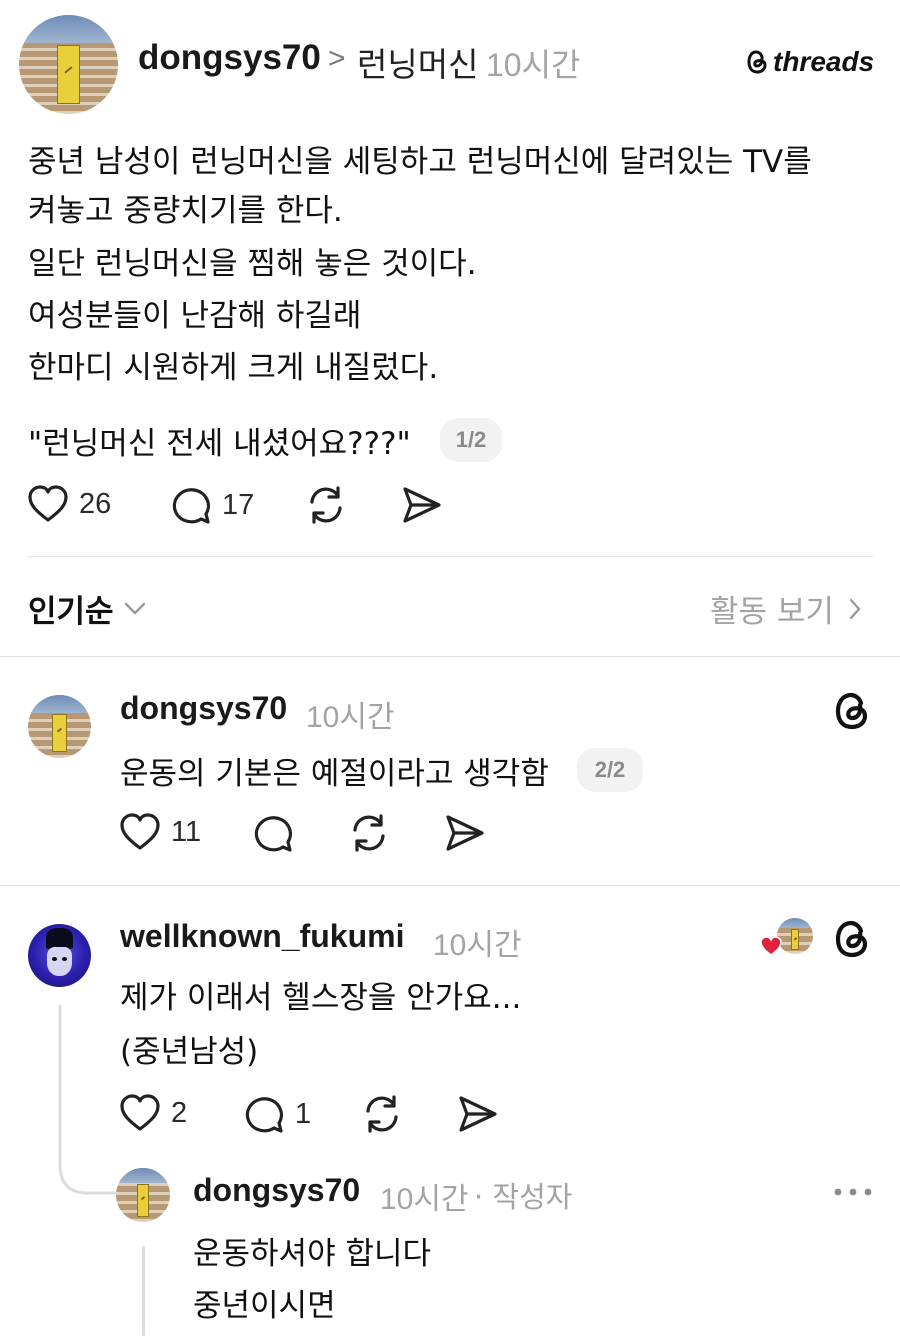 The width and height of the screenshot is (900, 1336). What do you see at coordinates (179, 1112) in the screenshot?
I see `reply-2-like-count: 2` at bounding box center [179, 1112].